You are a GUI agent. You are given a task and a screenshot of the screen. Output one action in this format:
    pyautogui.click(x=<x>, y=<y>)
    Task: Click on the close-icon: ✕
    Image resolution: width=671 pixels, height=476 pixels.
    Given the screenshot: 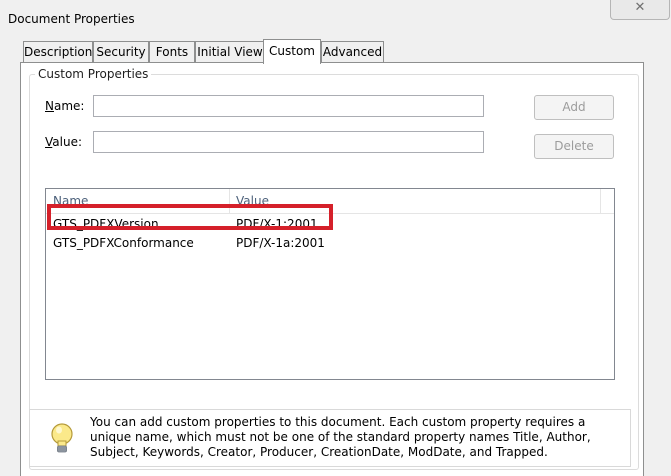 What is the action you would take?
    pyautogui.click(x=640, y=7)
    